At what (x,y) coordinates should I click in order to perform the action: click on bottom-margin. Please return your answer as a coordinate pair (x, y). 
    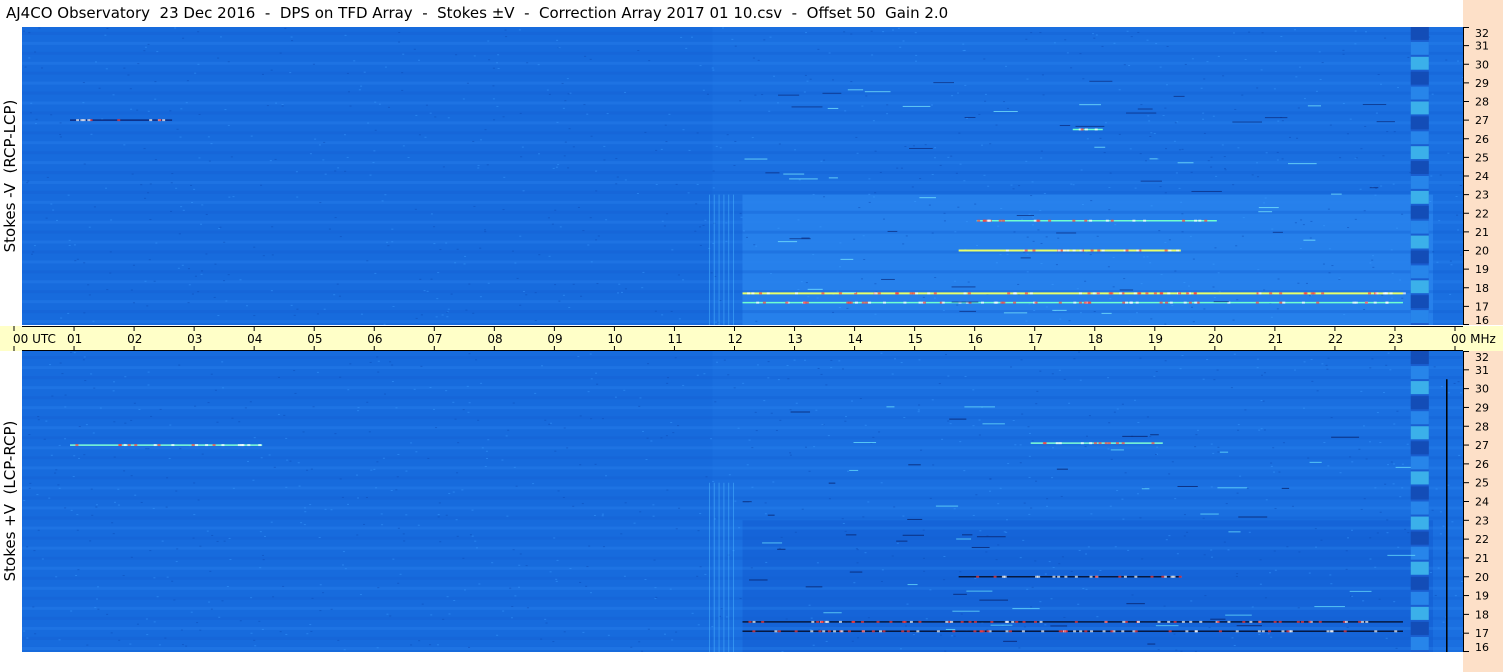
    Looking at the image, I should click on (731, 662).